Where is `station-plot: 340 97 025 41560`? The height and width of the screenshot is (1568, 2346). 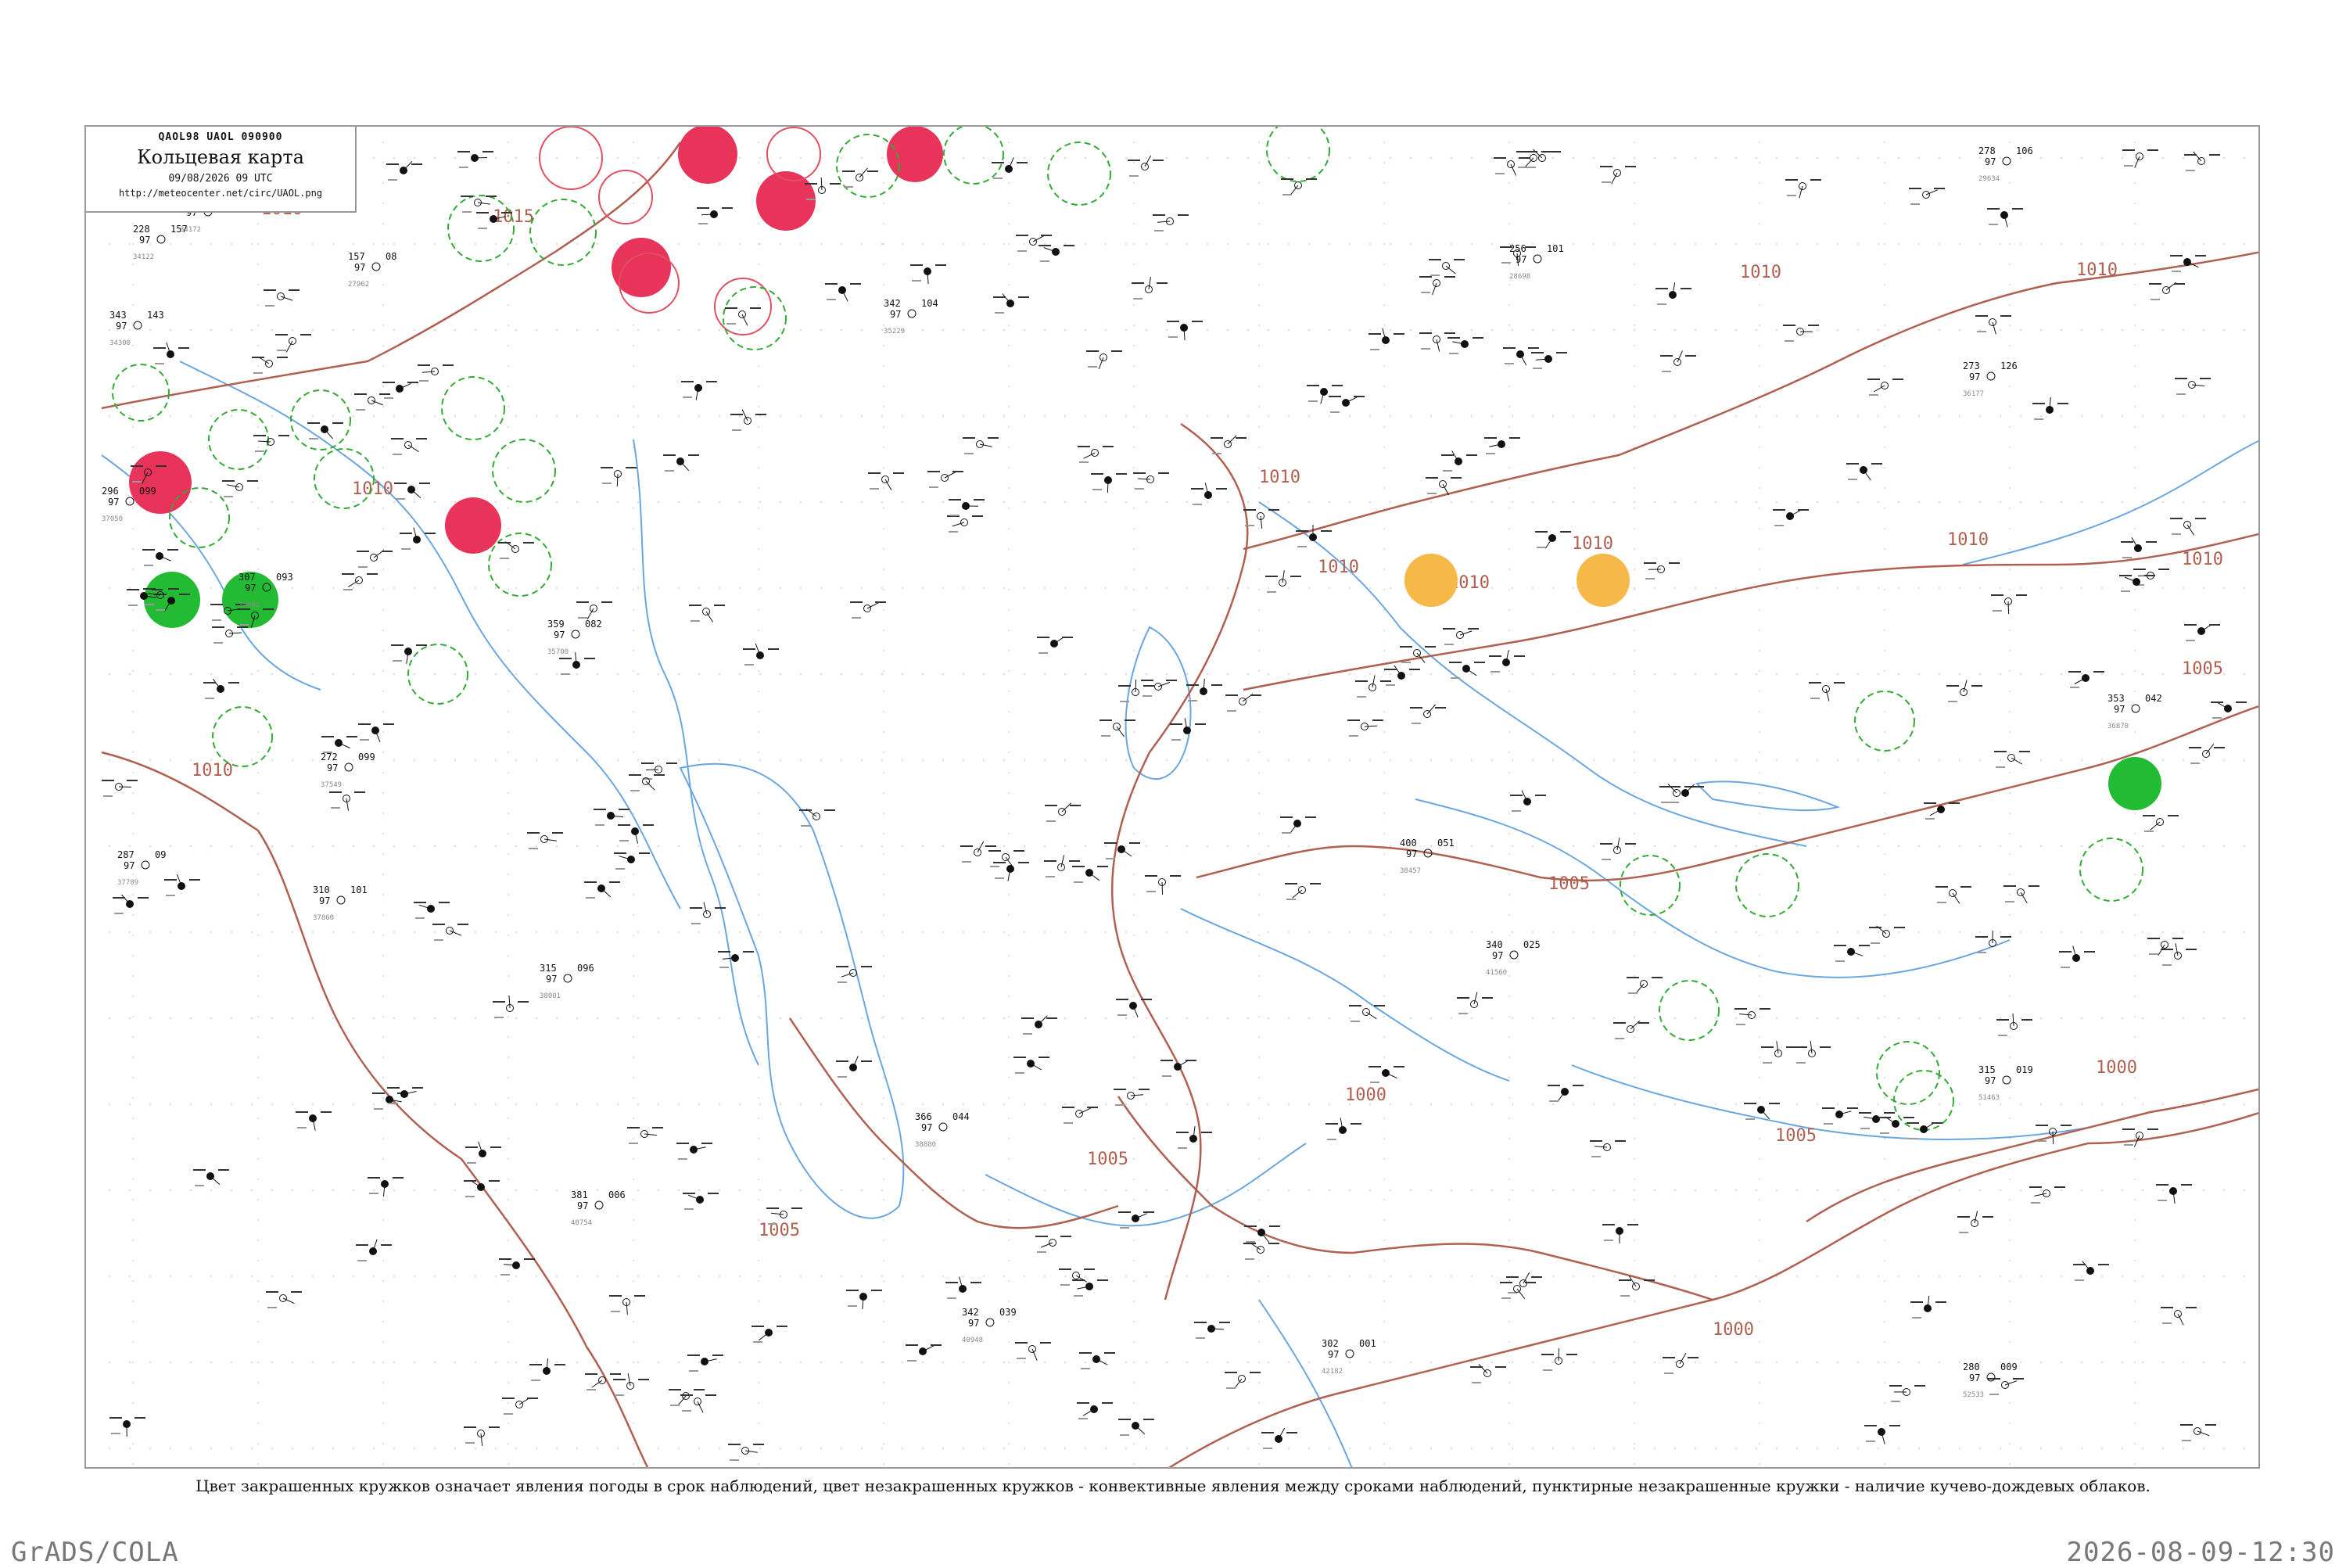 station-plot: 340 97 025 41560 is located at coordinates (1513, 958).